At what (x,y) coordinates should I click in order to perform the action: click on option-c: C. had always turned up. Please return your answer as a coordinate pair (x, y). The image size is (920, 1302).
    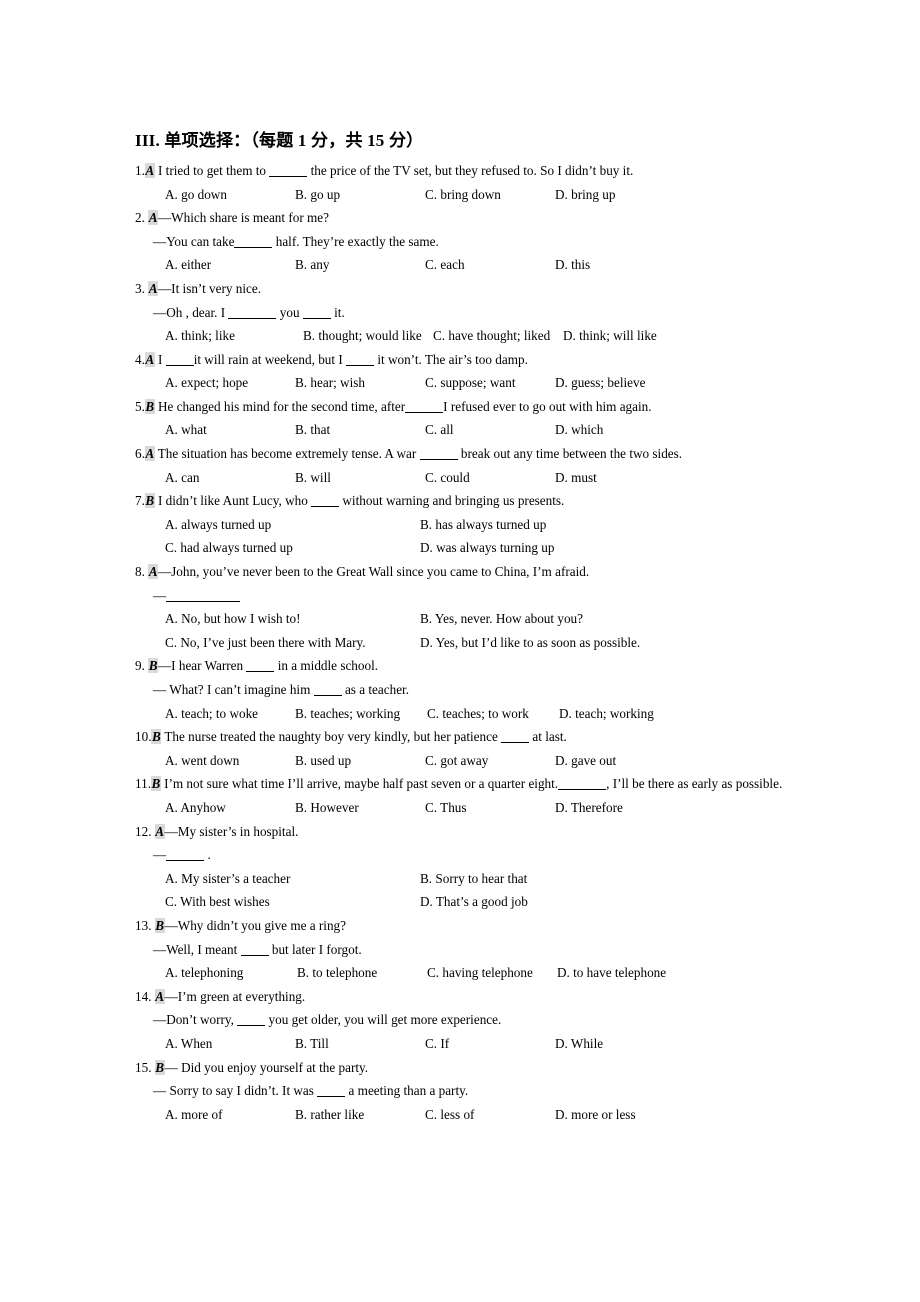
    Looking at the image, I should click on (229, 548).